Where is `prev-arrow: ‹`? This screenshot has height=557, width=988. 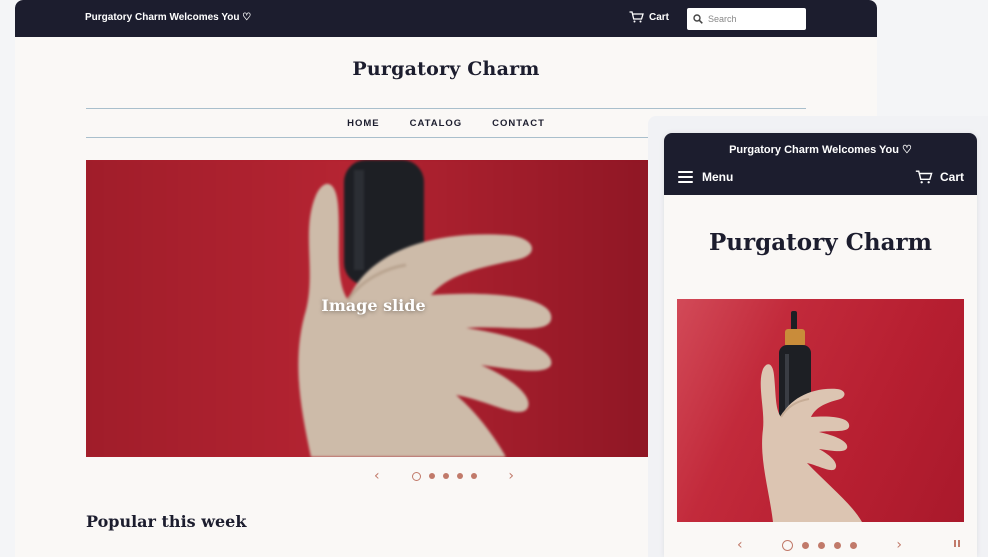 prev-arrow: ‹ is located at coordinates (377, 476).